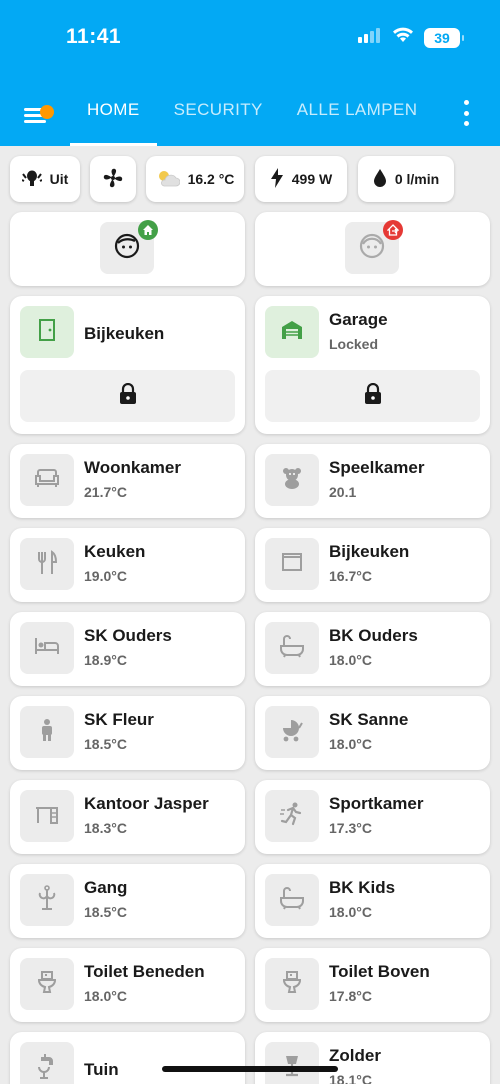  I want to click on room-temperature: 18.9°C, so click(105, 660).